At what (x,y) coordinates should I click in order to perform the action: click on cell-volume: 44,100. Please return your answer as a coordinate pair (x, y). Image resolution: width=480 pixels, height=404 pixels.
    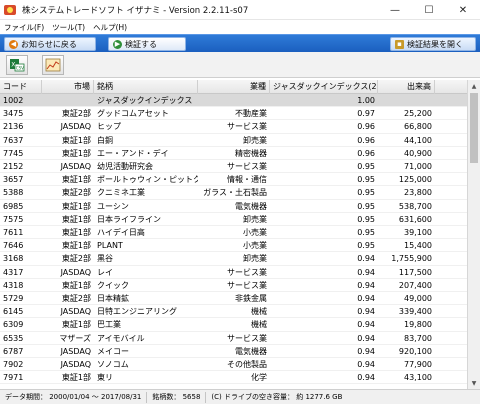
    Looking at the image, I should click on (418, 140).